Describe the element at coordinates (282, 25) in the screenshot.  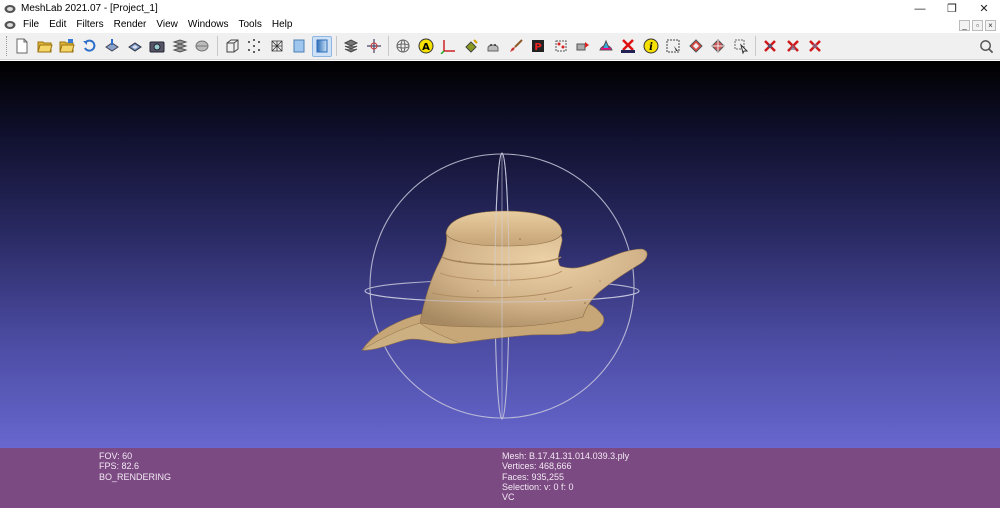
I see `menu-help: Help` at that location.